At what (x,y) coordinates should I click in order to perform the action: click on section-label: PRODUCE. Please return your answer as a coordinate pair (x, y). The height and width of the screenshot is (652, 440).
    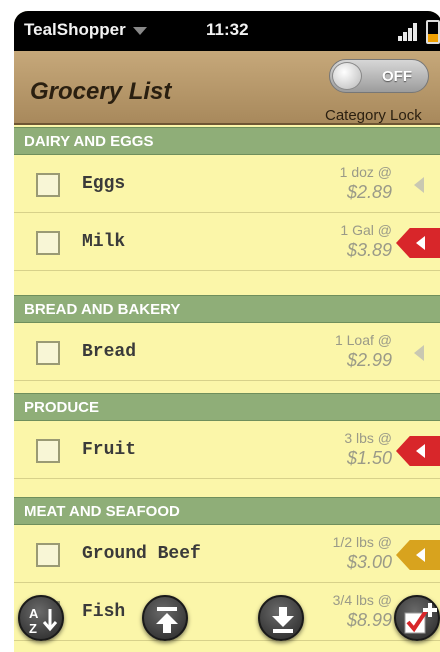
    Looking at the image, I should click on (62, 407).